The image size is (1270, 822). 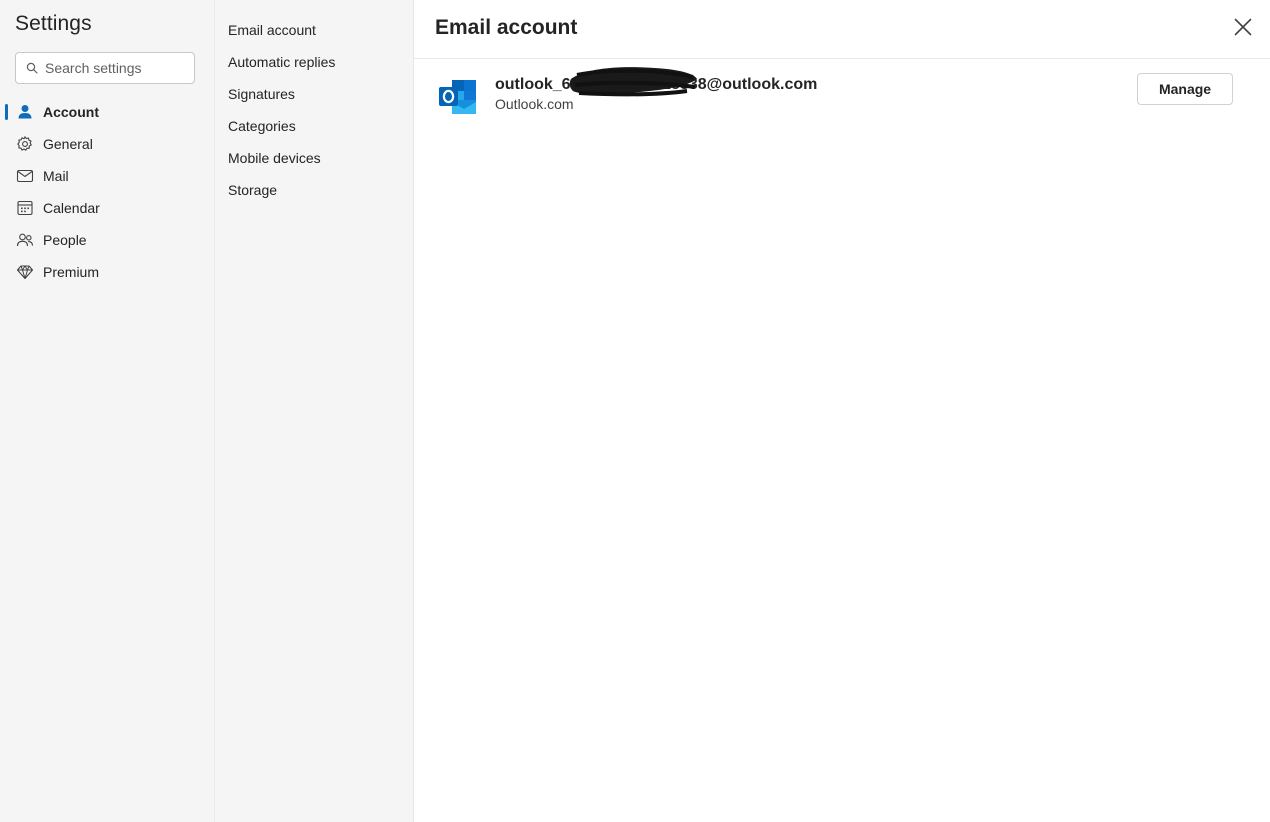 What do you see at coordinates (25, 176) in the screenshot?
I see `mail-icon` at bounding box center [25, 176].